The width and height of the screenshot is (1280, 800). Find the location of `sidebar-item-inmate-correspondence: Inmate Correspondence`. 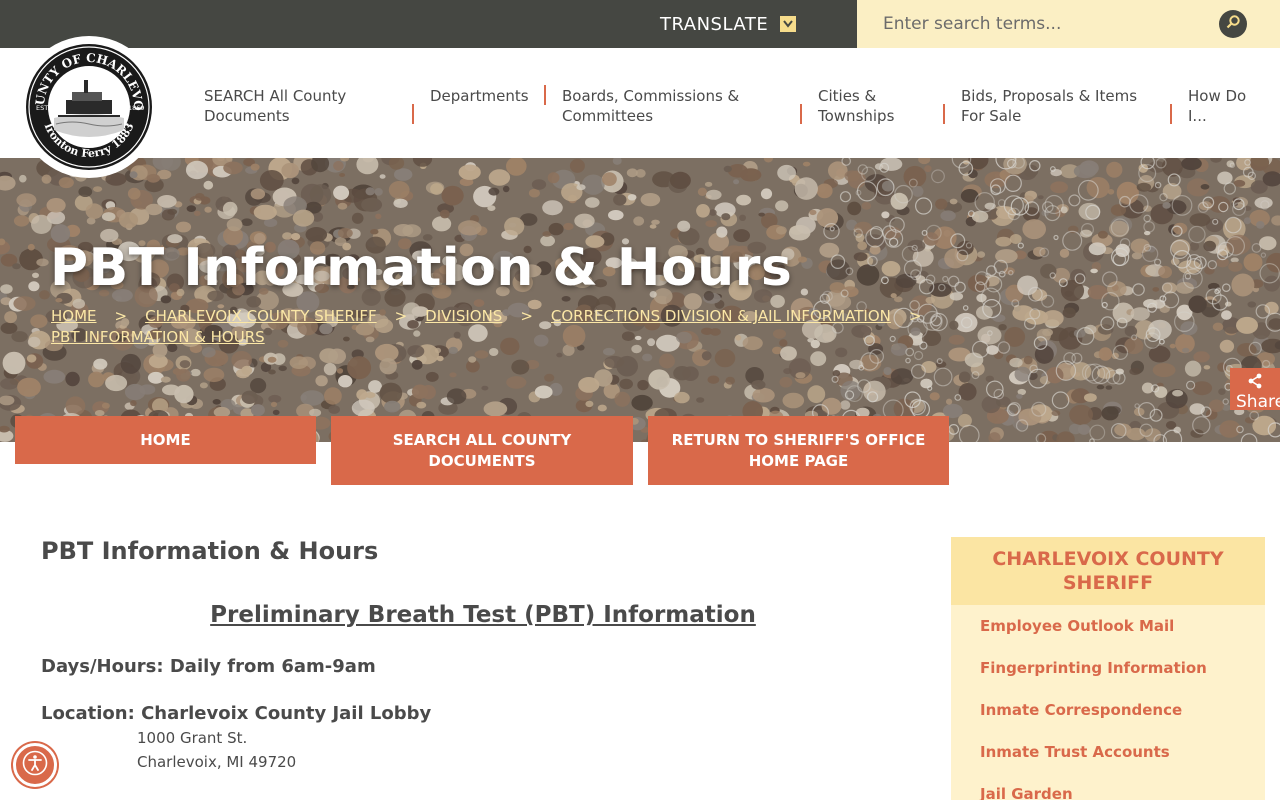

sidebar-item-inmate-correspondence: Inmate Correspondence is located at coordinates (1081, 710).